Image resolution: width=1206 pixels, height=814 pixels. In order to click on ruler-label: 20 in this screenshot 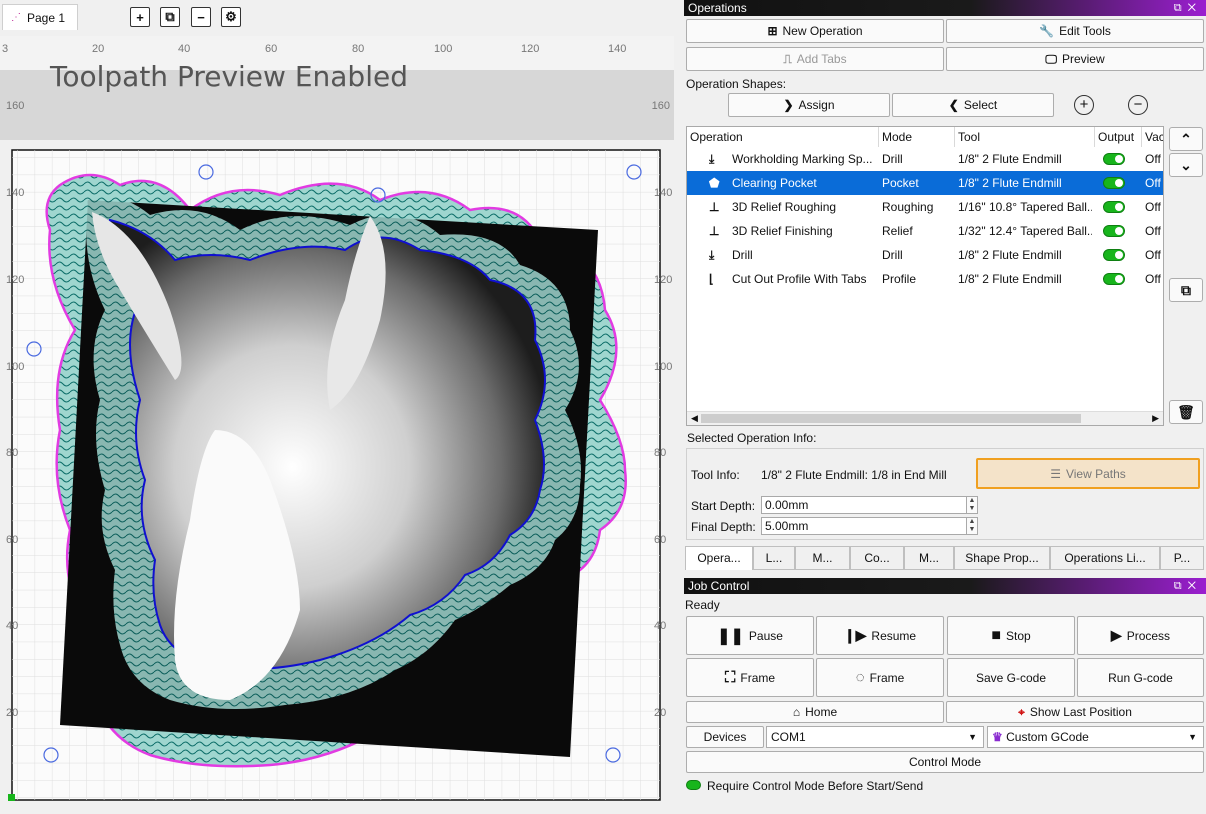, I will do `click(98, 49)`.